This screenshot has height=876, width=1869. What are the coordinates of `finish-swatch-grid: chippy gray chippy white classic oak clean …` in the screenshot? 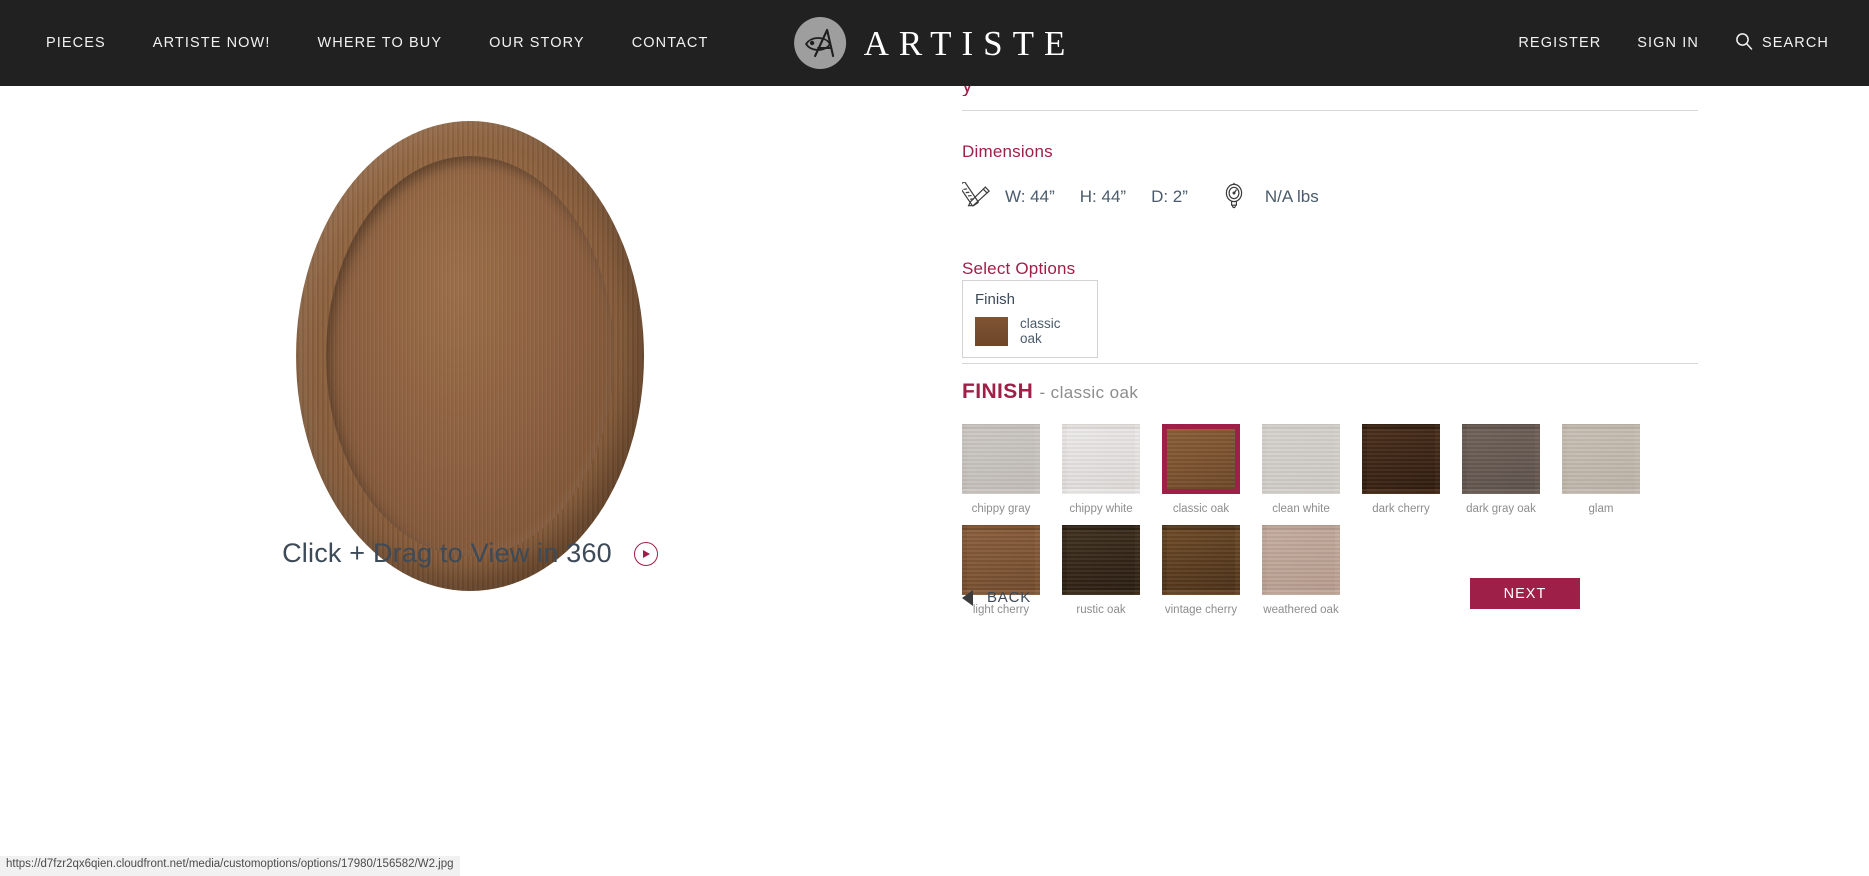 It's located at (1342, 525).